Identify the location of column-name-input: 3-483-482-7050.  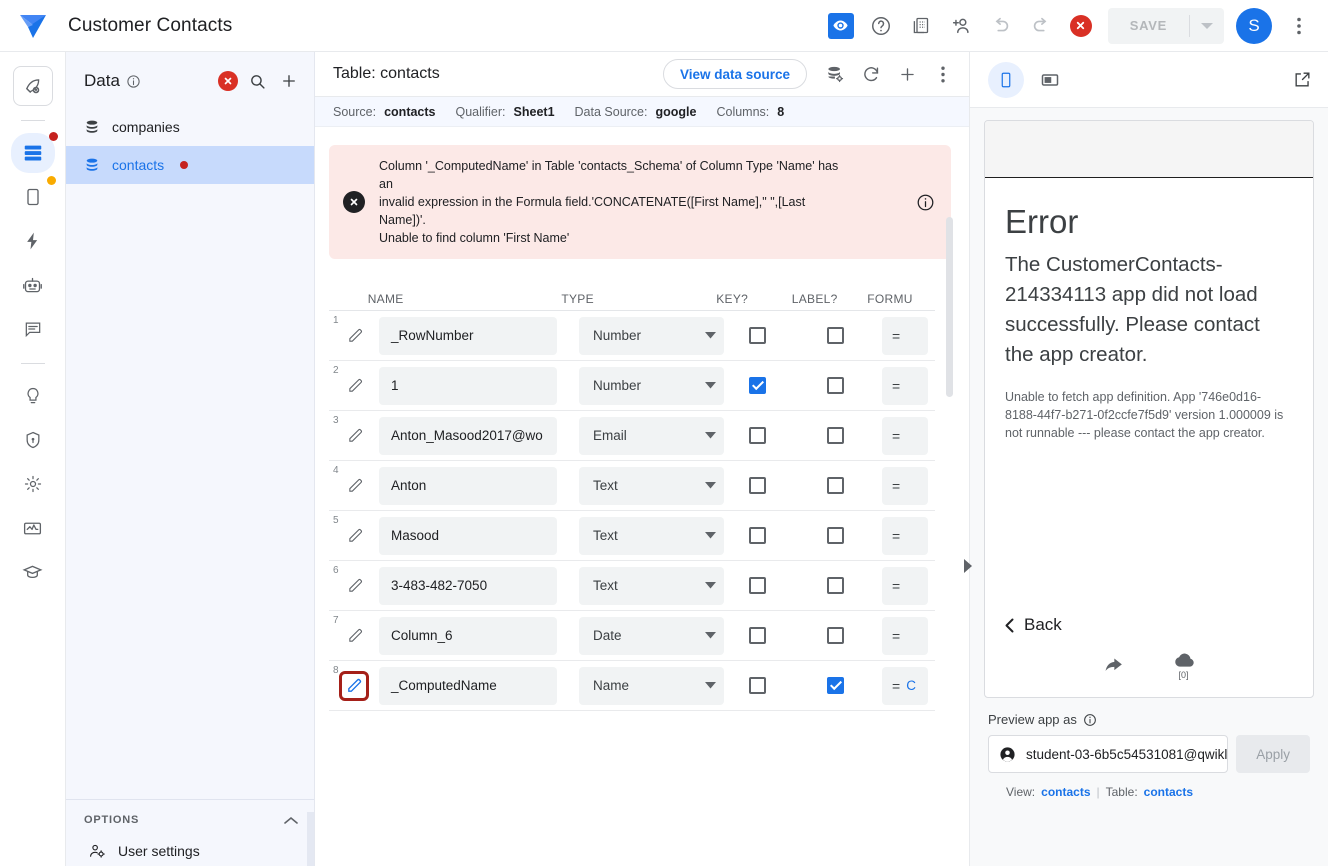
(468, 585).